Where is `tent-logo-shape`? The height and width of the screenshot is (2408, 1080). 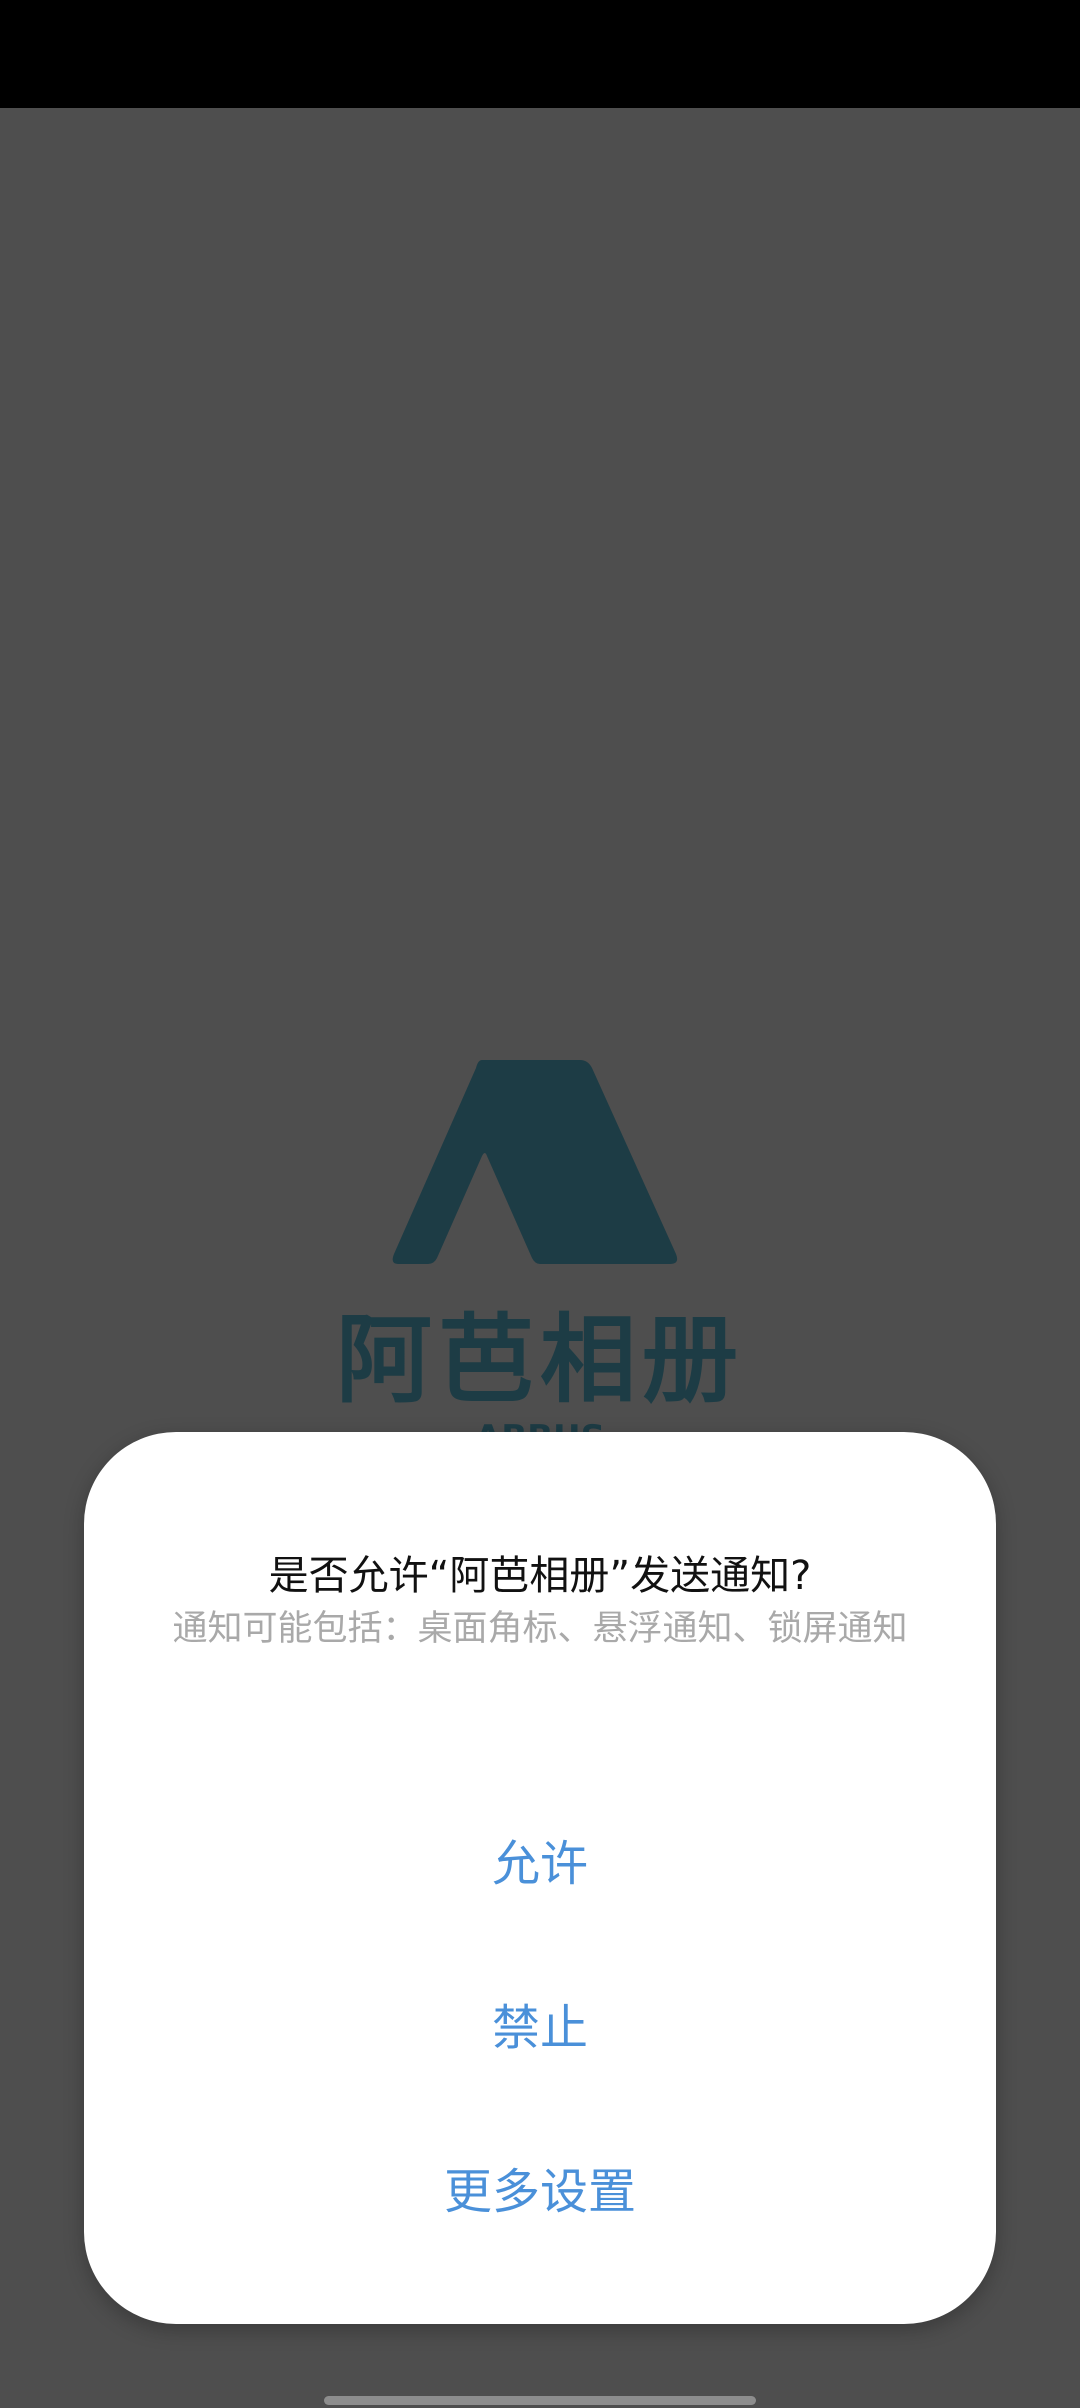 tent-logo-shape is located at coordinates (535, 1162).